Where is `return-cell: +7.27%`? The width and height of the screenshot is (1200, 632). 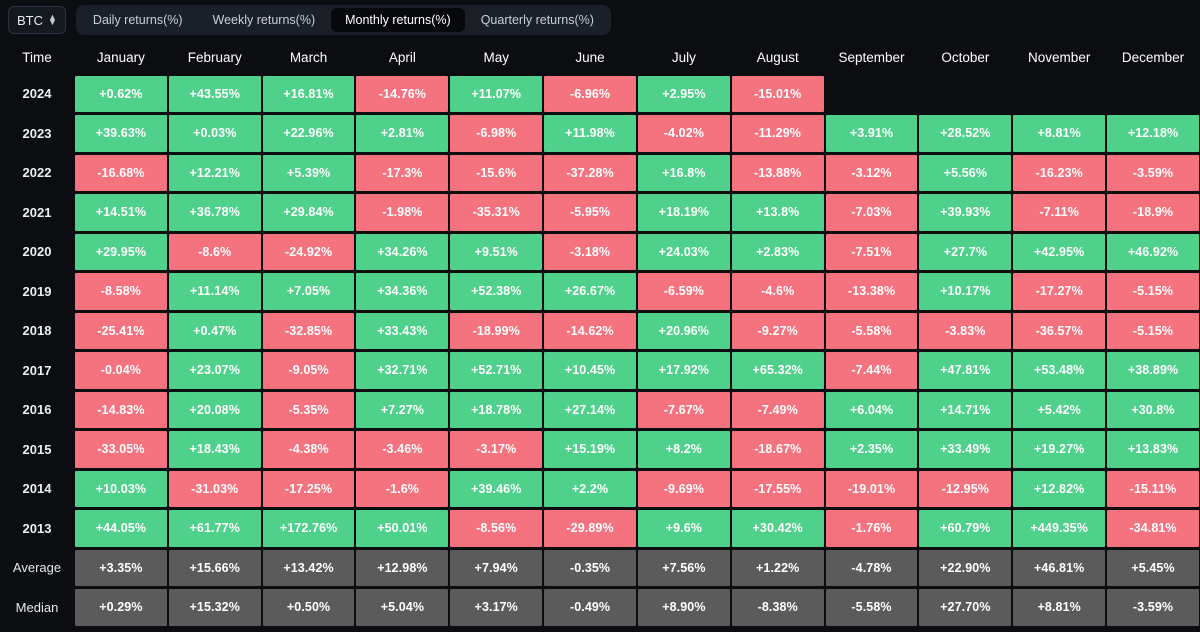
return-cell: +7.27% is located at coordinates (402, 409).